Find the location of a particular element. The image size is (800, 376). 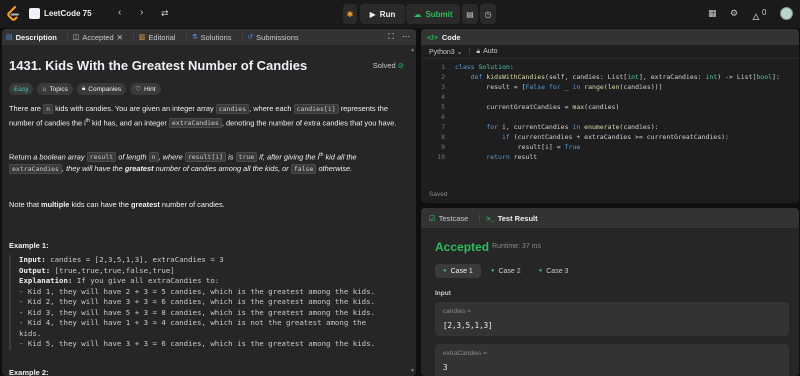

notes-icon: ▤ is located at coordinates (470, 14).